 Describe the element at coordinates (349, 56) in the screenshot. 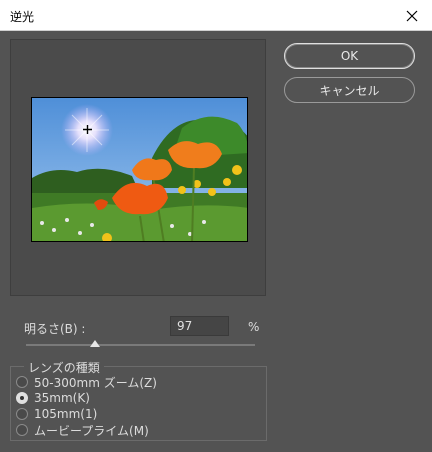

I see `ok-button: OK` at that location.